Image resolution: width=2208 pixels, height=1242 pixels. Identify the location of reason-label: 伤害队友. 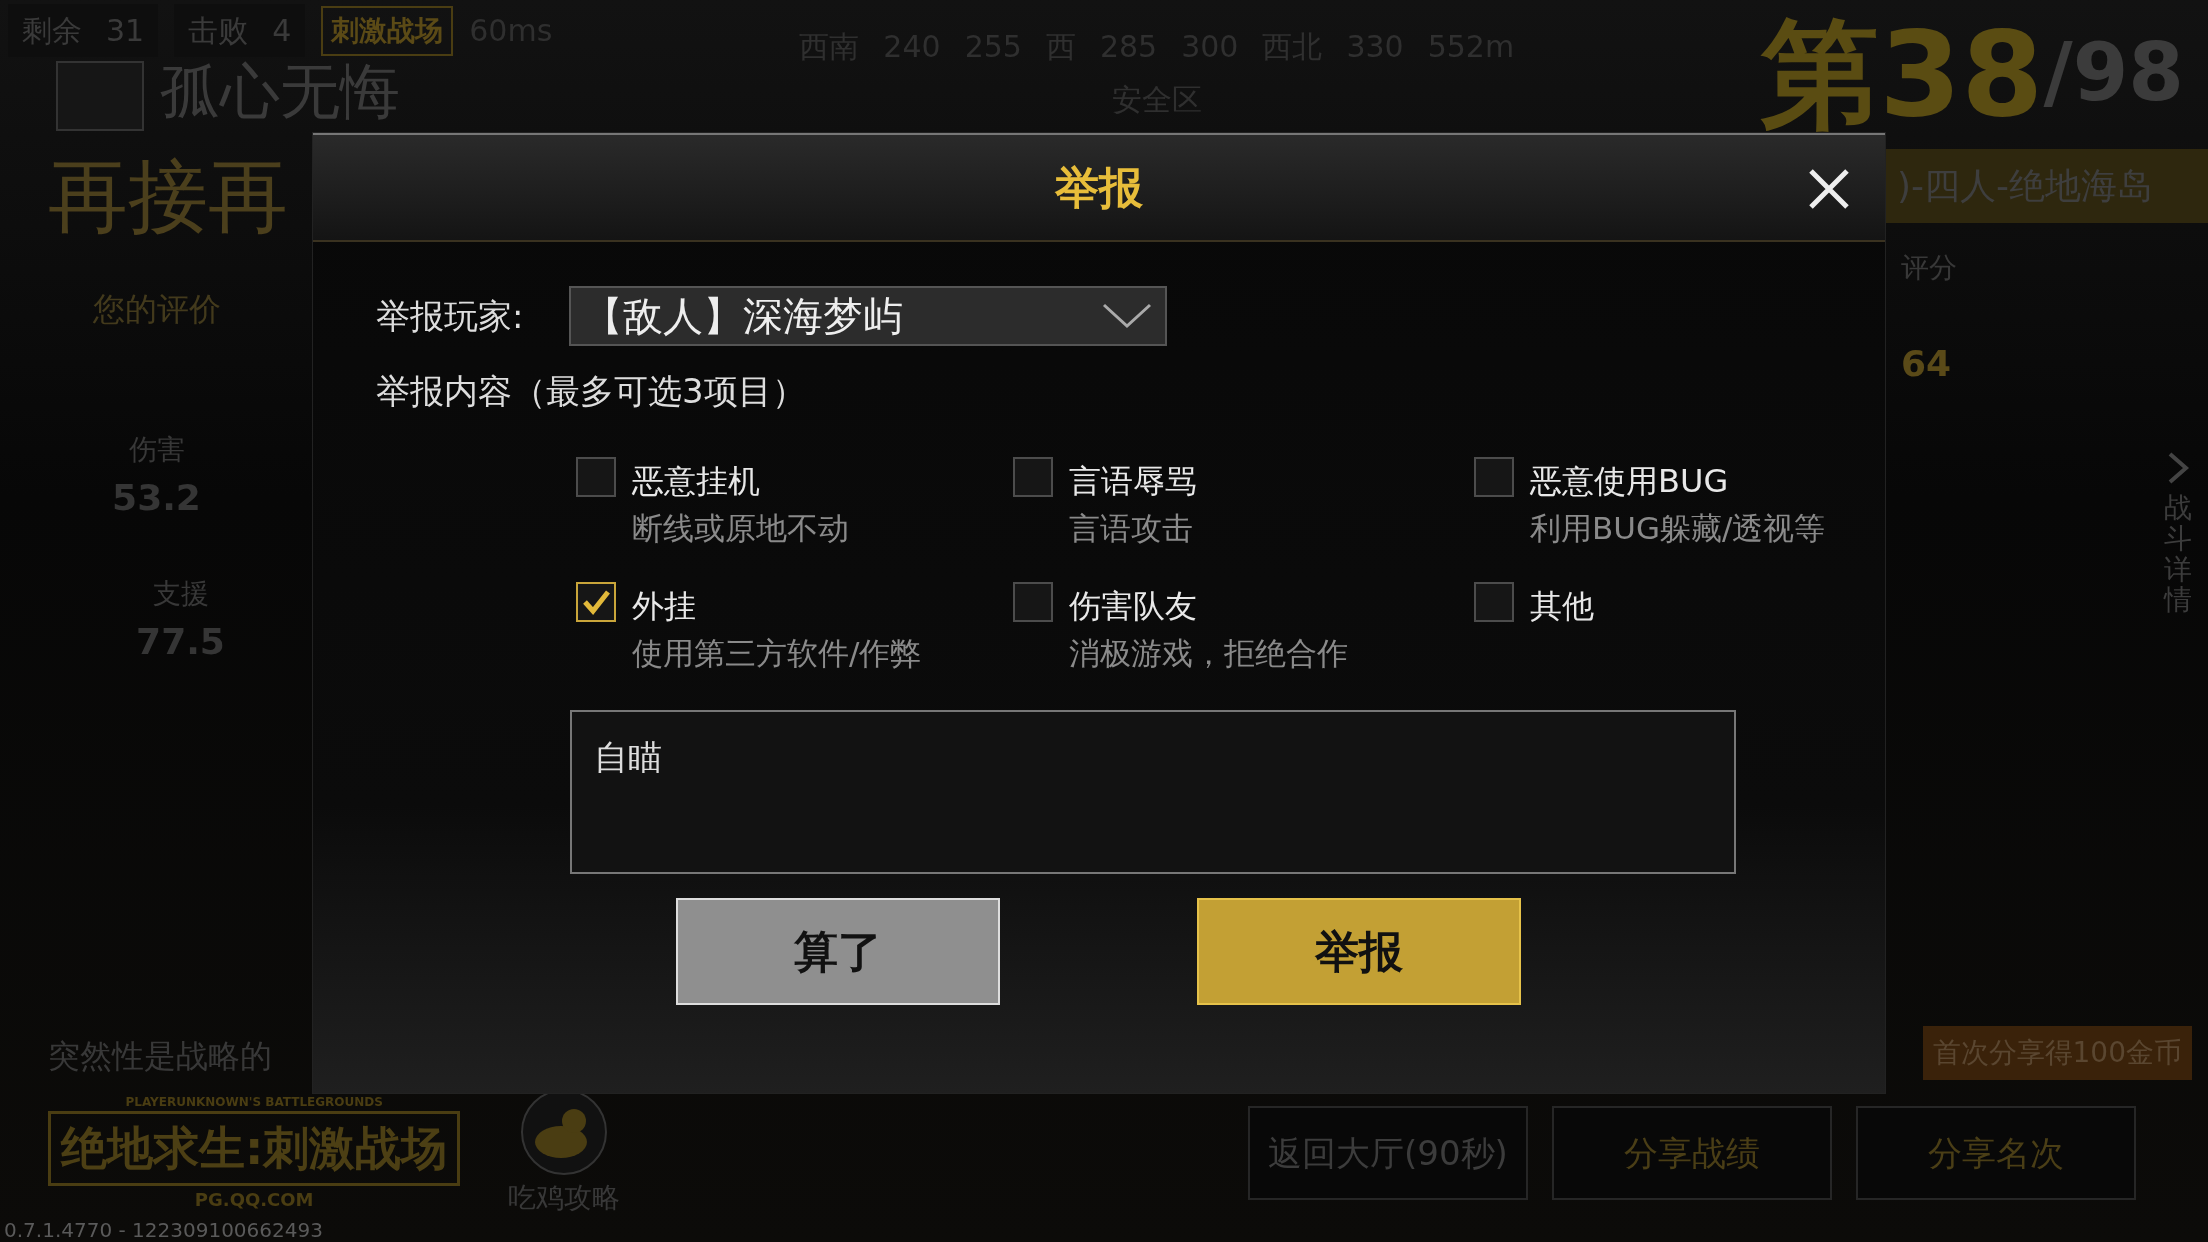
(1133, 606).